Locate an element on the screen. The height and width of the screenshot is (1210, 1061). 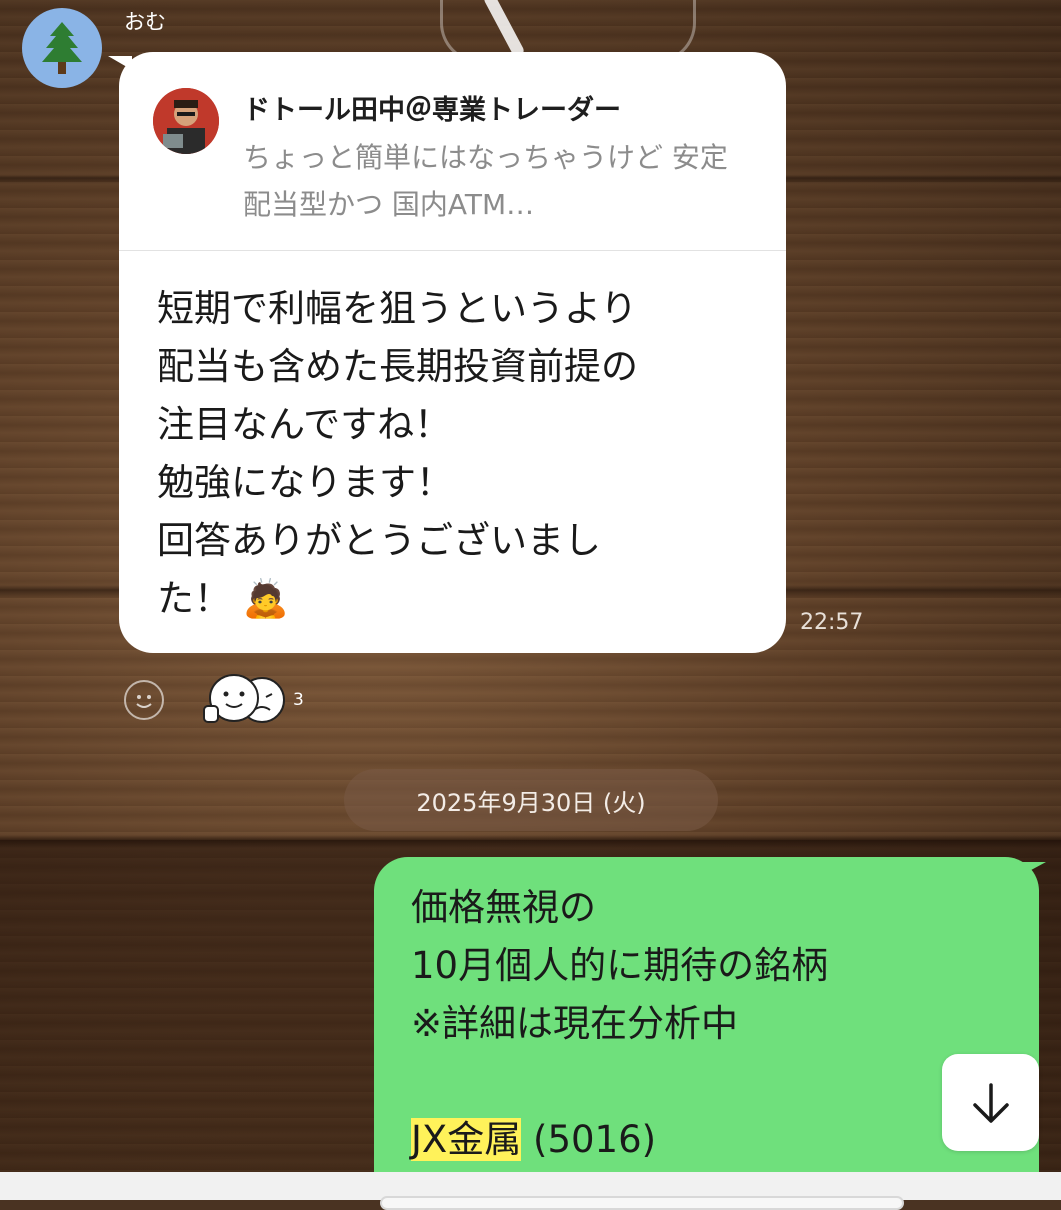
sender-name: おむ is located at coordinates (145, 22).